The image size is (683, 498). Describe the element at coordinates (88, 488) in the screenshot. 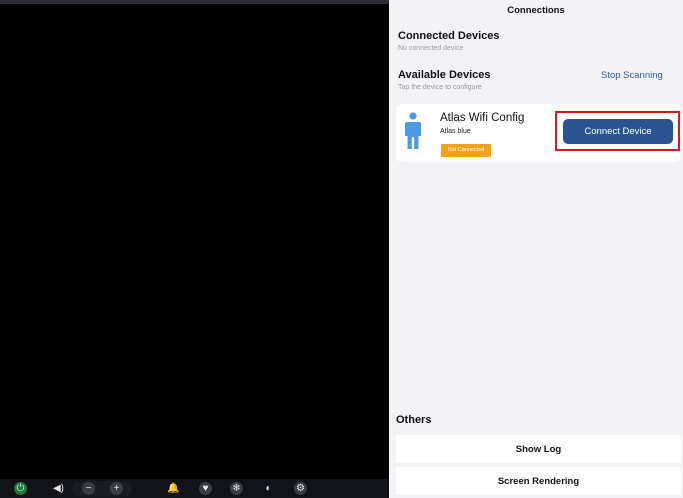

I see `minus-icon: −` at that location.